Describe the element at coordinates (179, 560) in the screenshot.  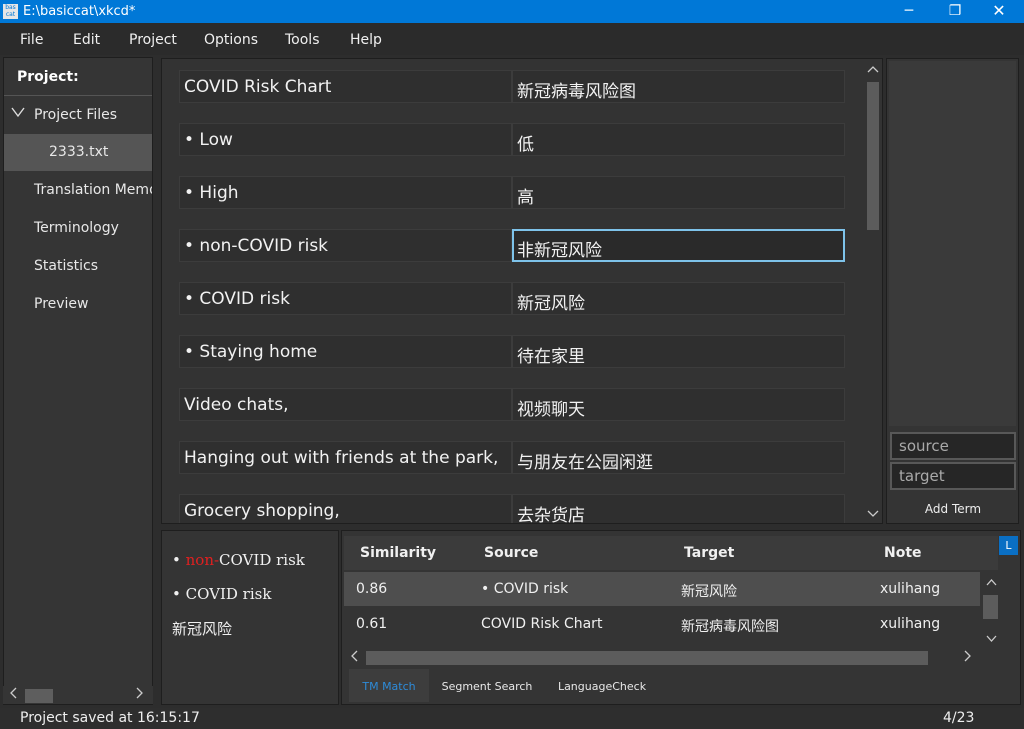
I see `diff-prefix: •` at that location.